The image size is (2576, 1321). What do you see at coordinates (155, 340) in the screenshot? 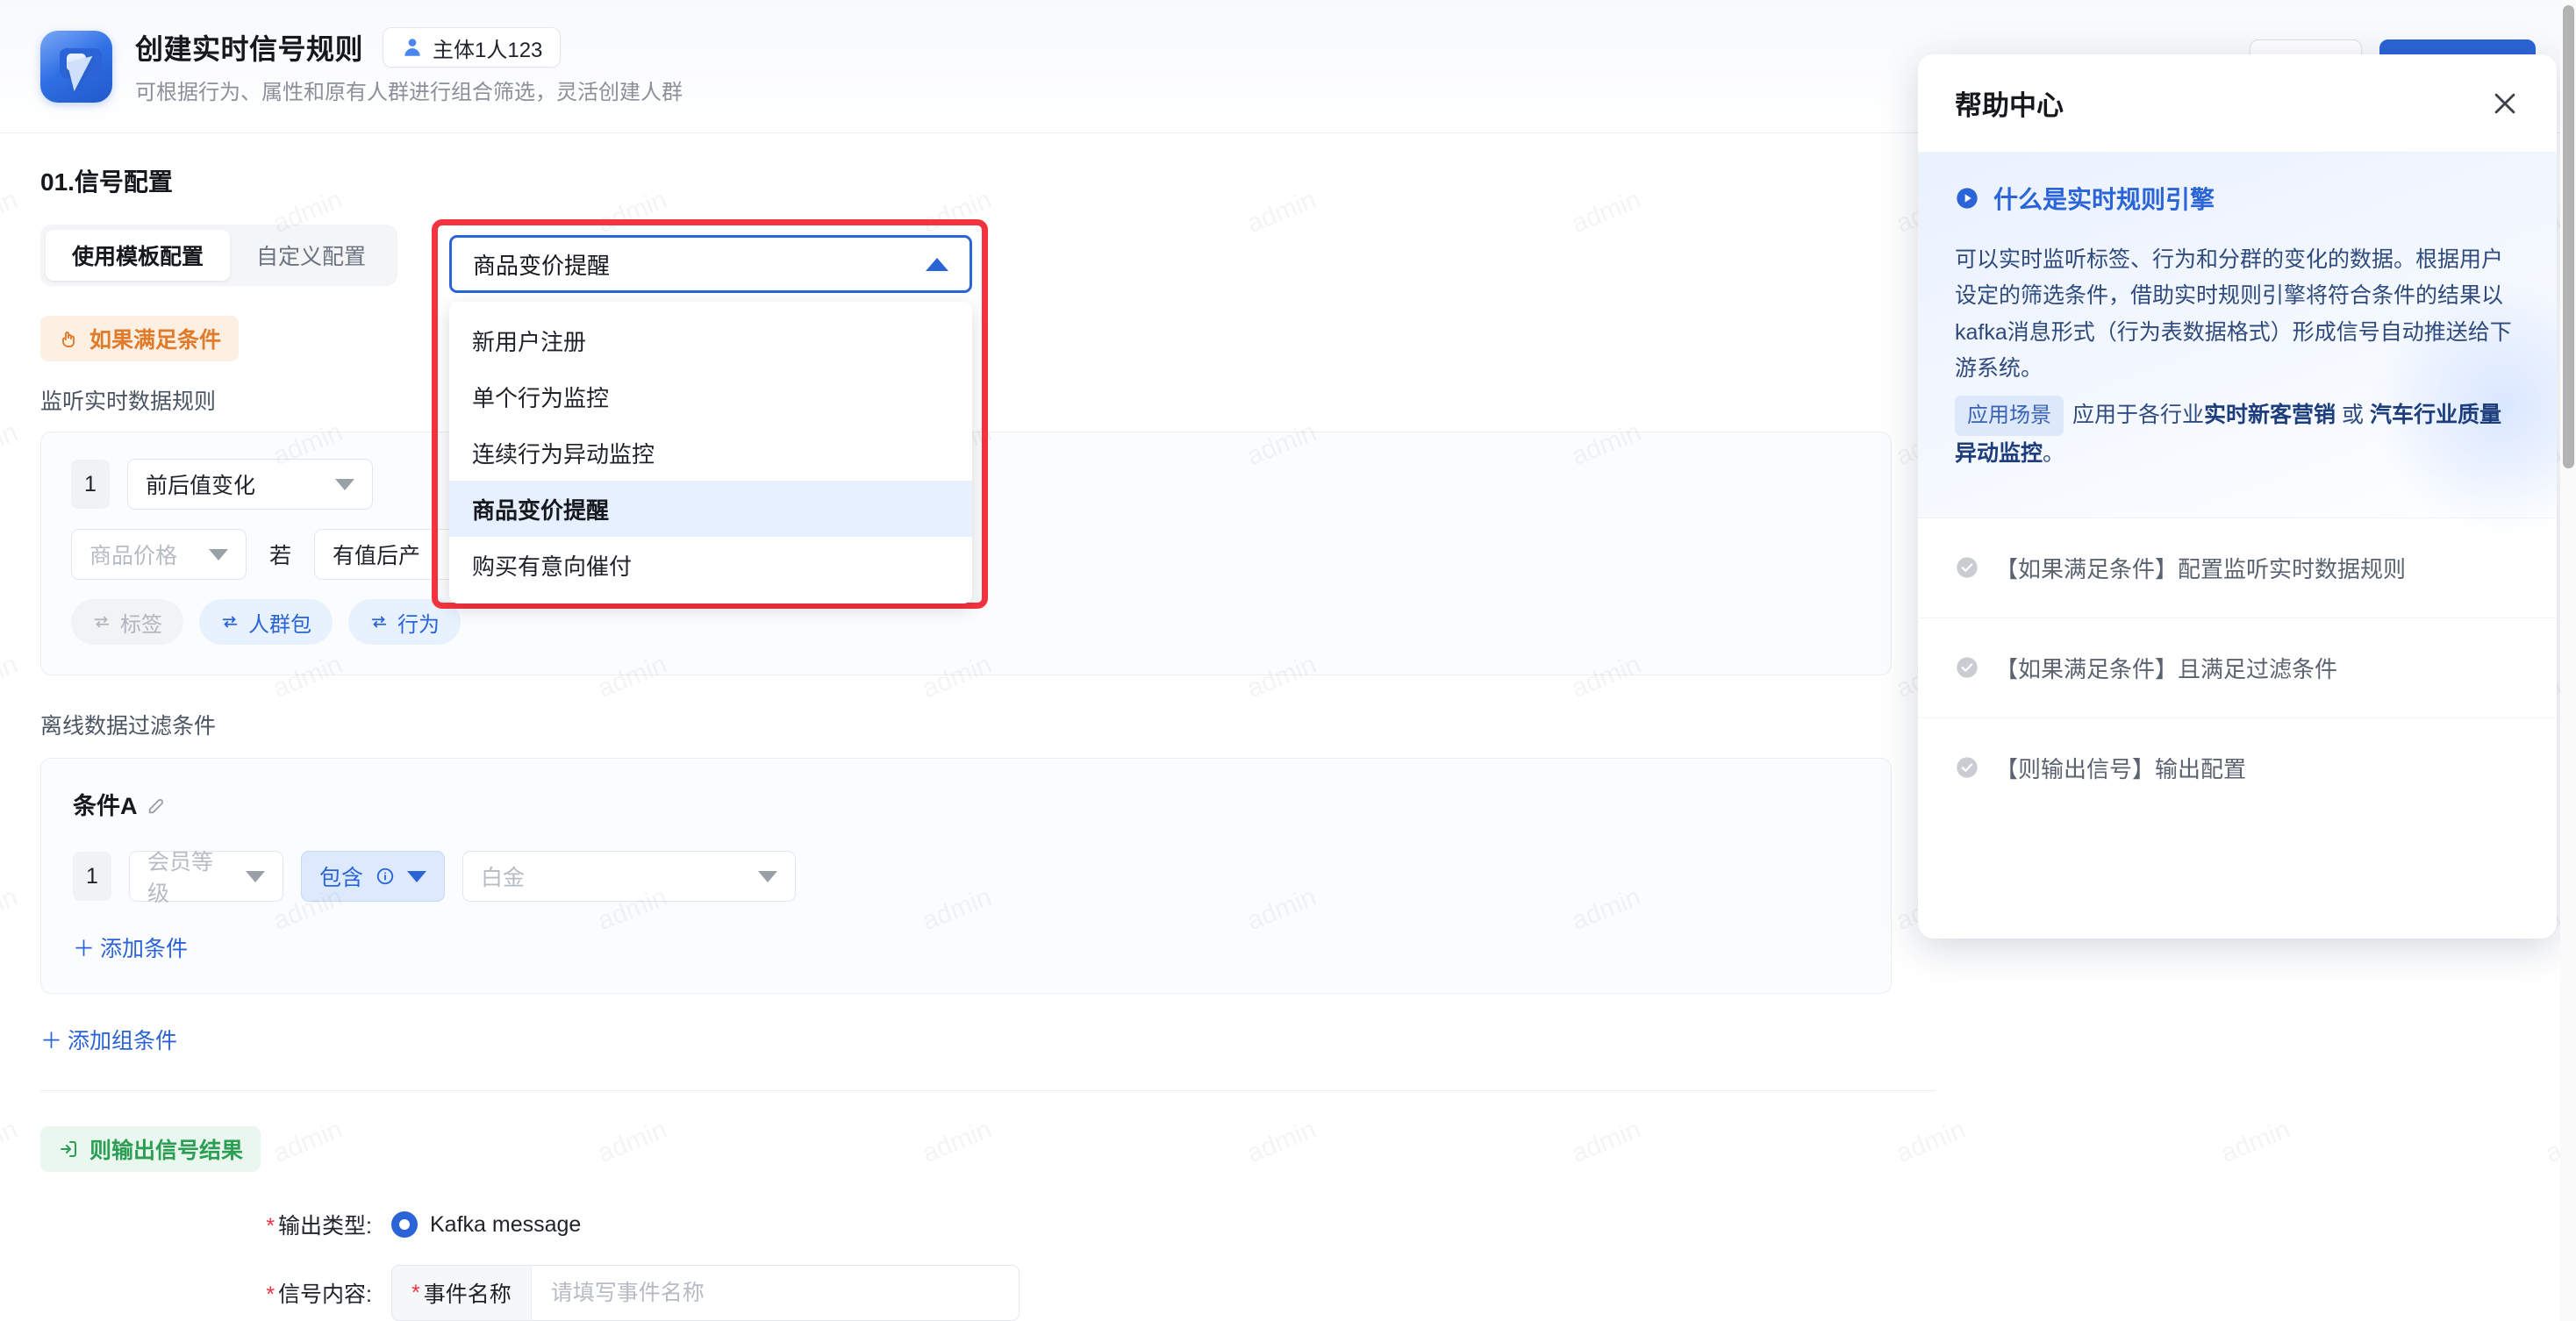
I see `if-condition-label: 如果满足条件` at bounding box center [155, 340].